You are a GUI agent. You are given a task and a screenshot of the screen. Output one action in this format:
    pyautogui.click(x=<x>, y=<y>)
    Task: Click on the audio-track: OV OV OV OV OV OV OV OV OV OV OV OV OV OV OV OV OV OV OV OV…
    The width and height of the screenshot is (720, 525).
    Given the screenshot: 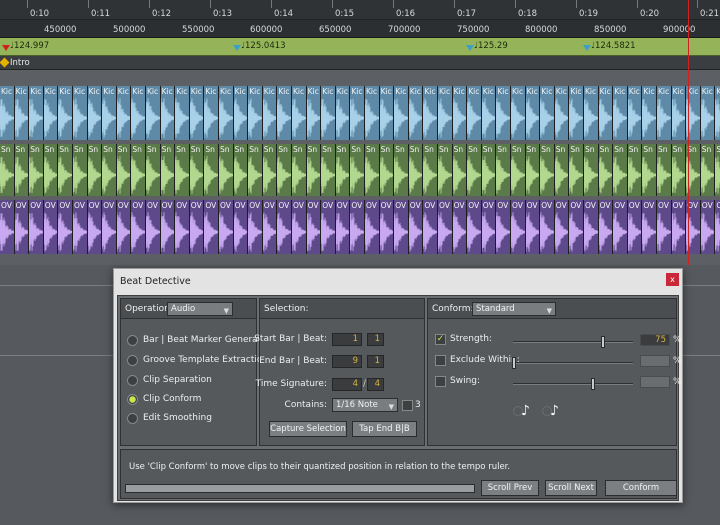 What is the action you would take?
    pyautogui.click(x=360, y=227)
    